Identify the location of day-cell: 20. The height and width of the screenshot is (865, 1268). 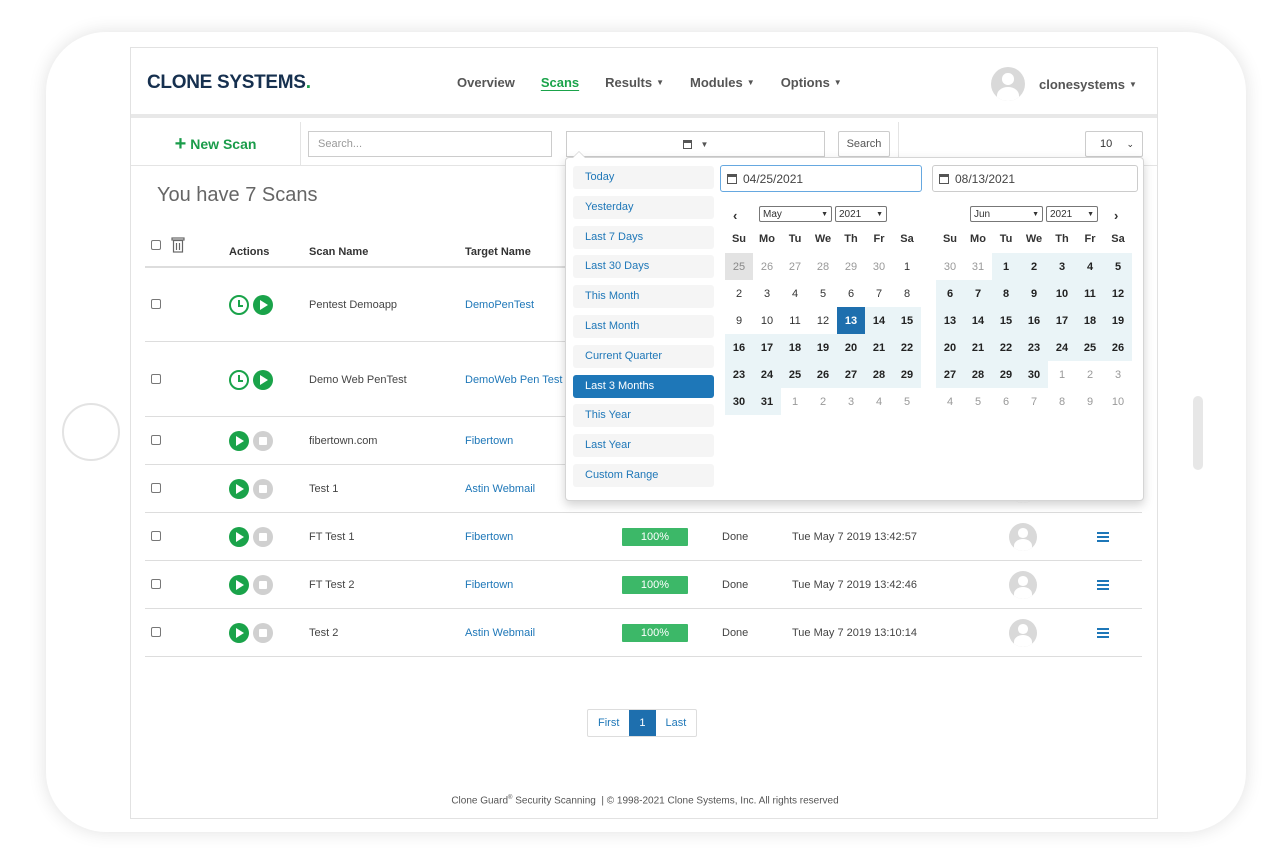
(950, 347).